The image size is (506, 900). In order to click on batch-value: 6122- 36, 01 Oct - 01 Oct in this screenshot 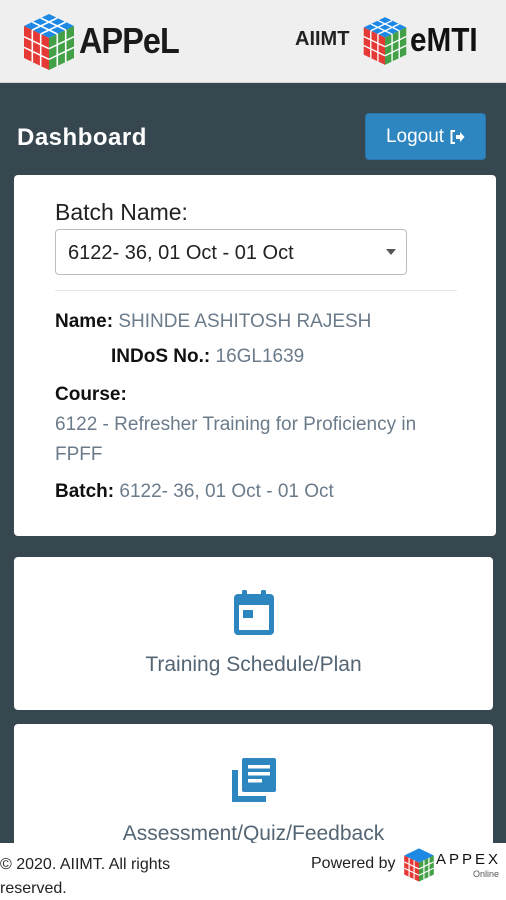, I will do `click(226, 491)`.